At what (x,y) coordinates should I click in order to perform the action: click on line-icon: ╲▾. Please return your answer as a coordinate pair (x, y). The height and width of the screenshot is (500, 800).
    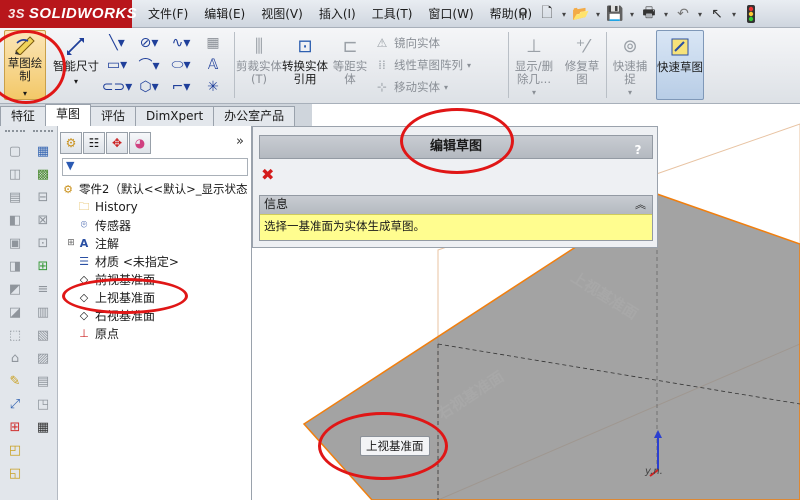
    Looking at the image, I should click on (117, 43).